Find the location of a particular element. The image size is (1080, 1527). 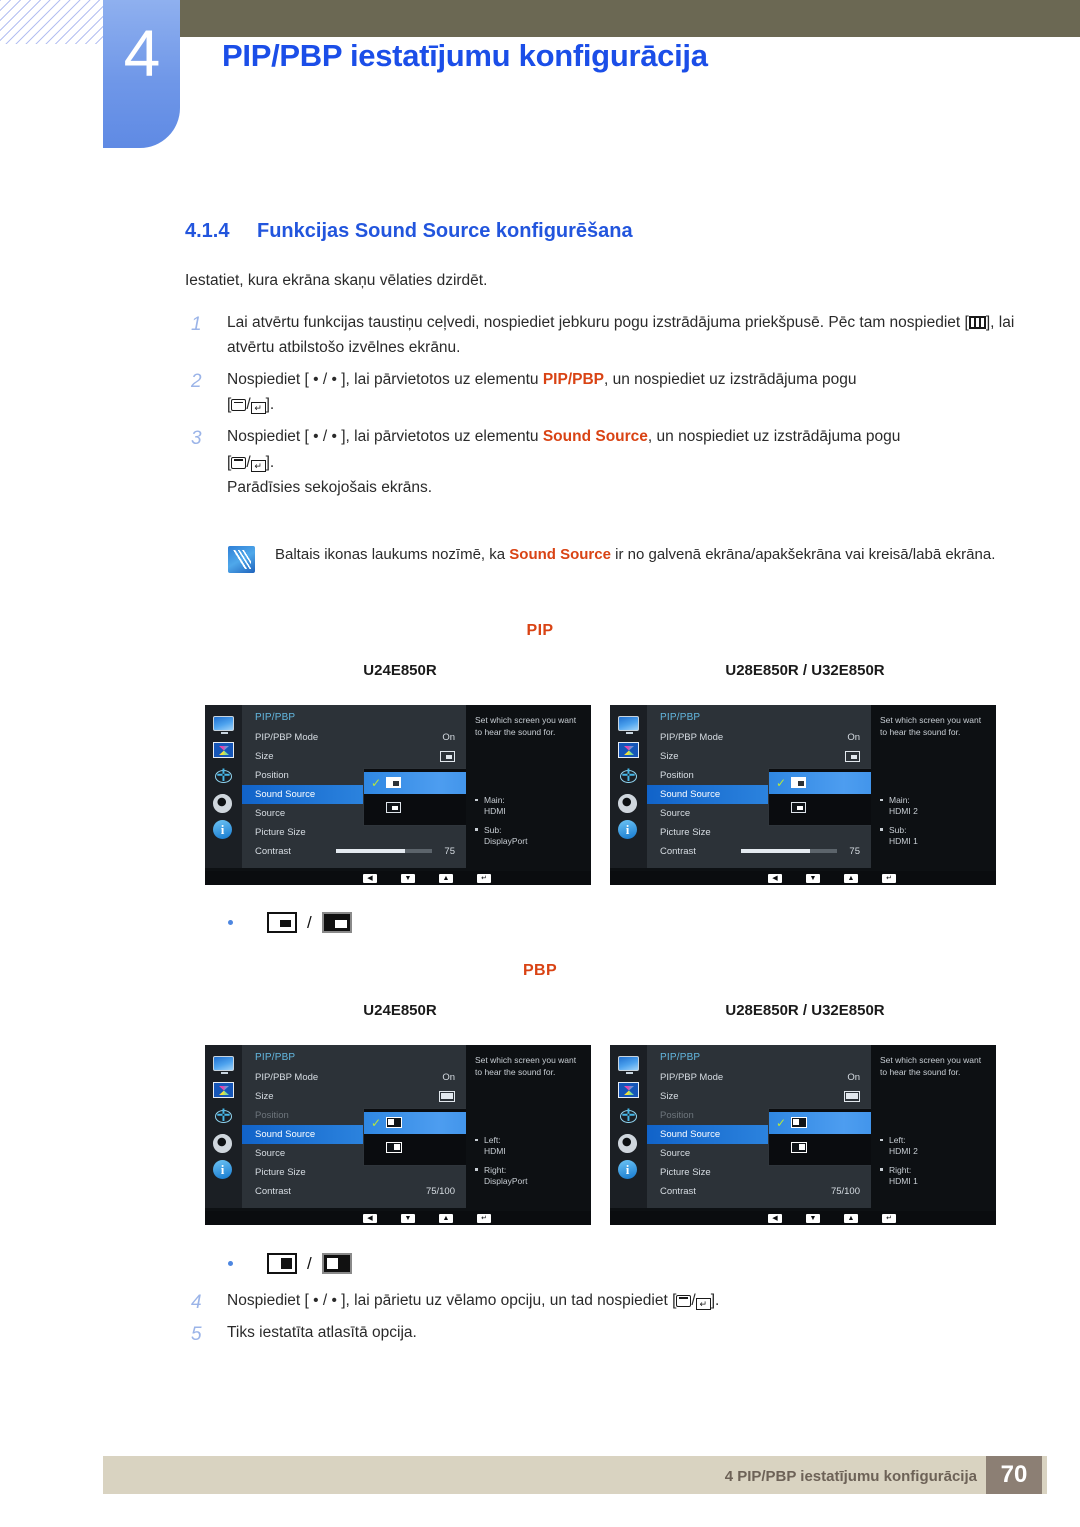

source-item-left: Left: HDMI is located at coordinates (530, 1146).